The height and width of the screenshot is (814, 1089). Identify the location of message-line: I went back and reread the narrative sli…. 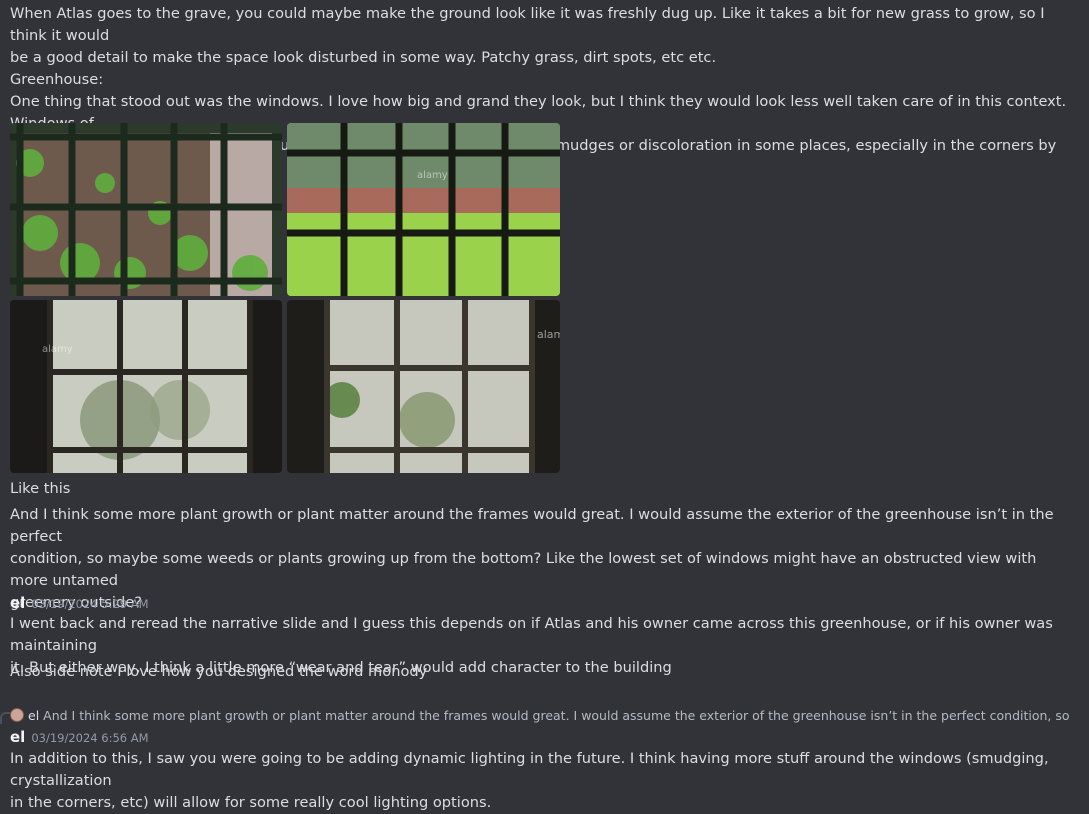
(531, 634).